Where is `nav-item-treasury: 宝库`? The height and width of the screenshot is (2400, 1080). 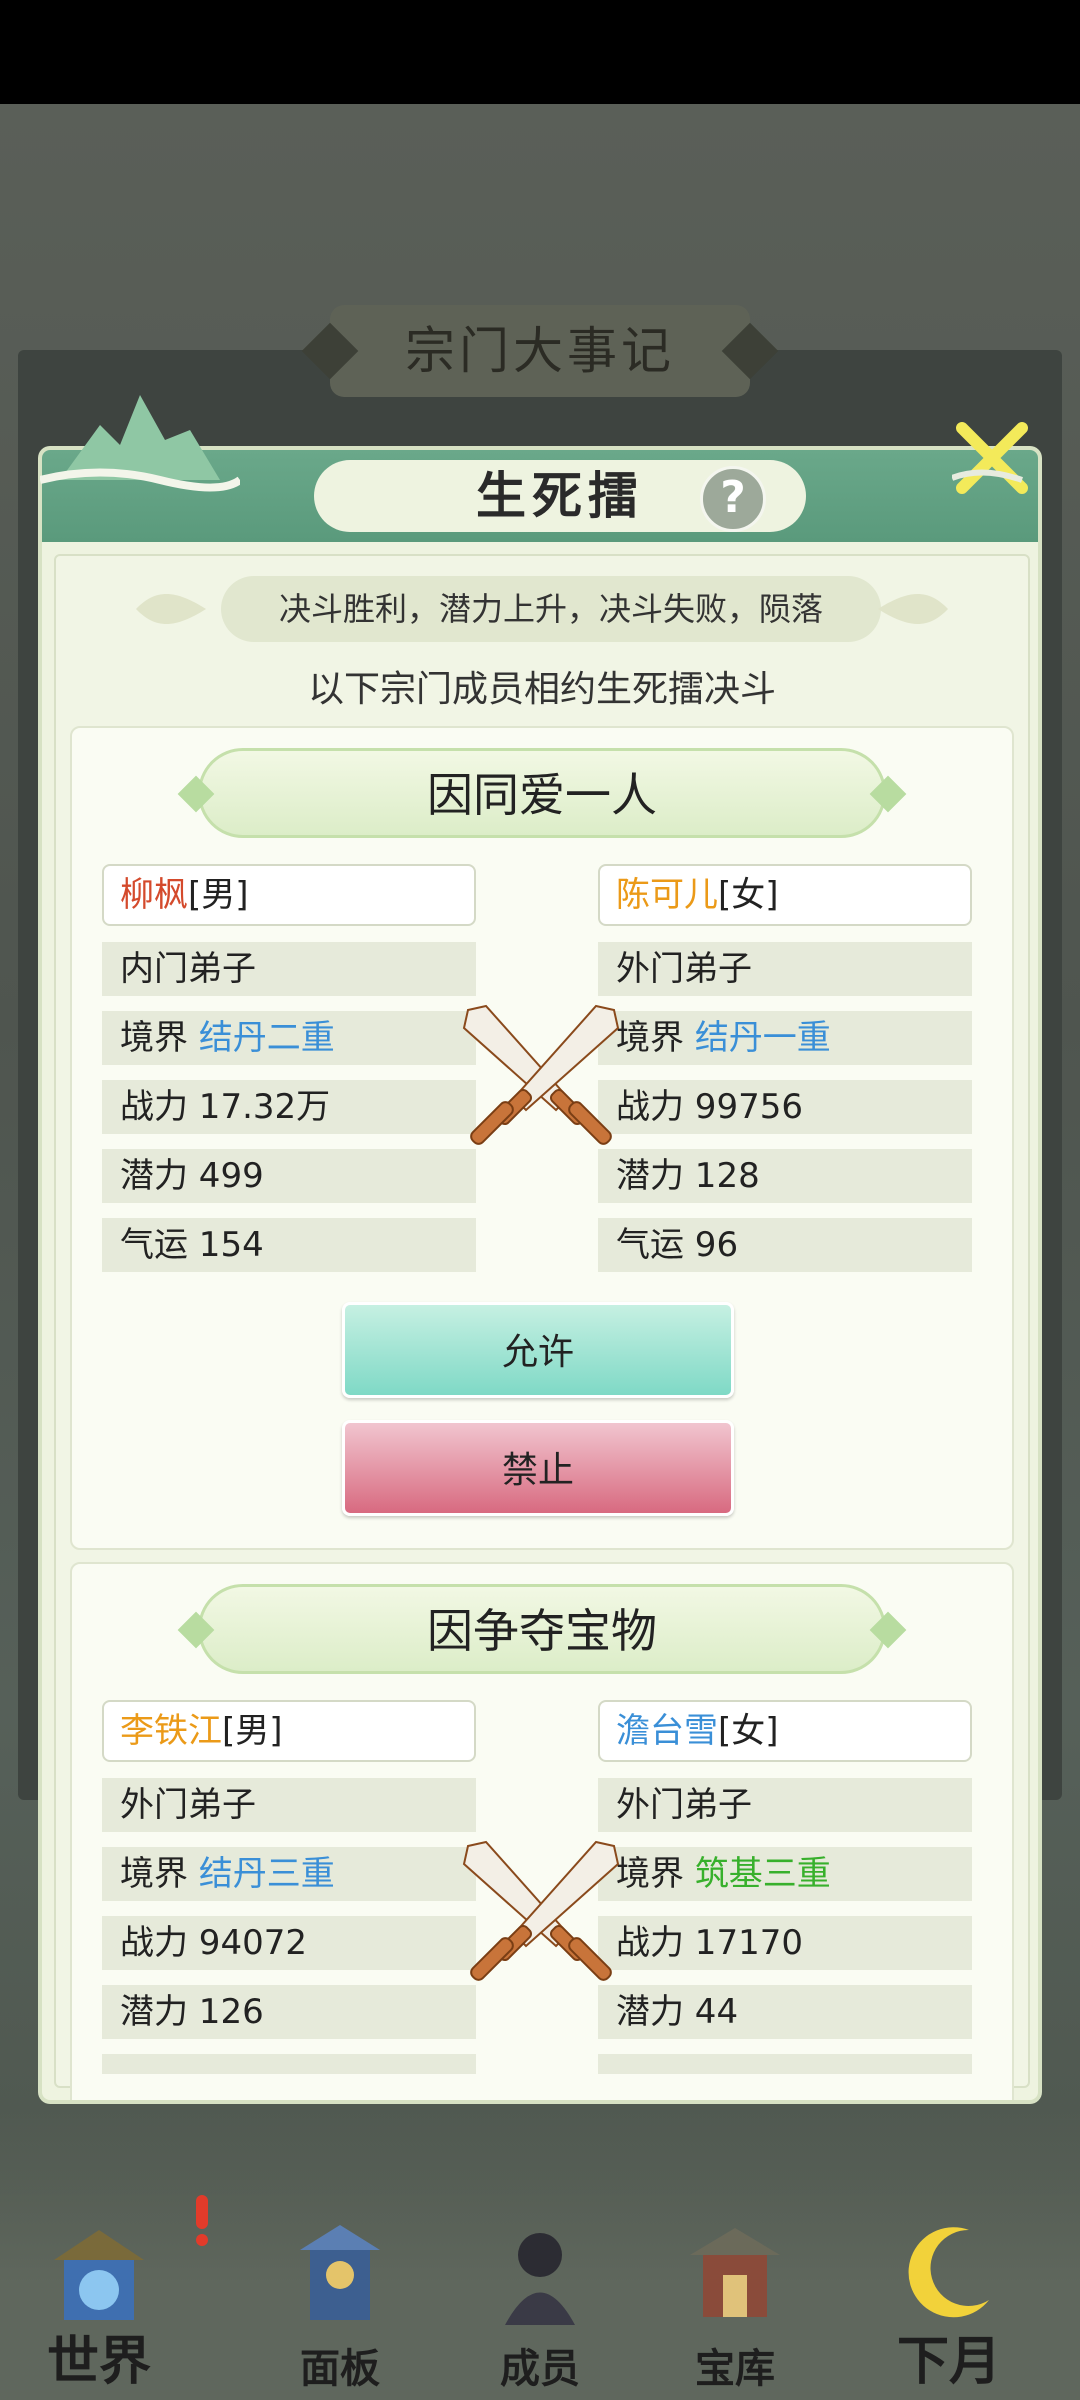
nav-item-treasury: 宝库 is located at coordinates (735, 2300).